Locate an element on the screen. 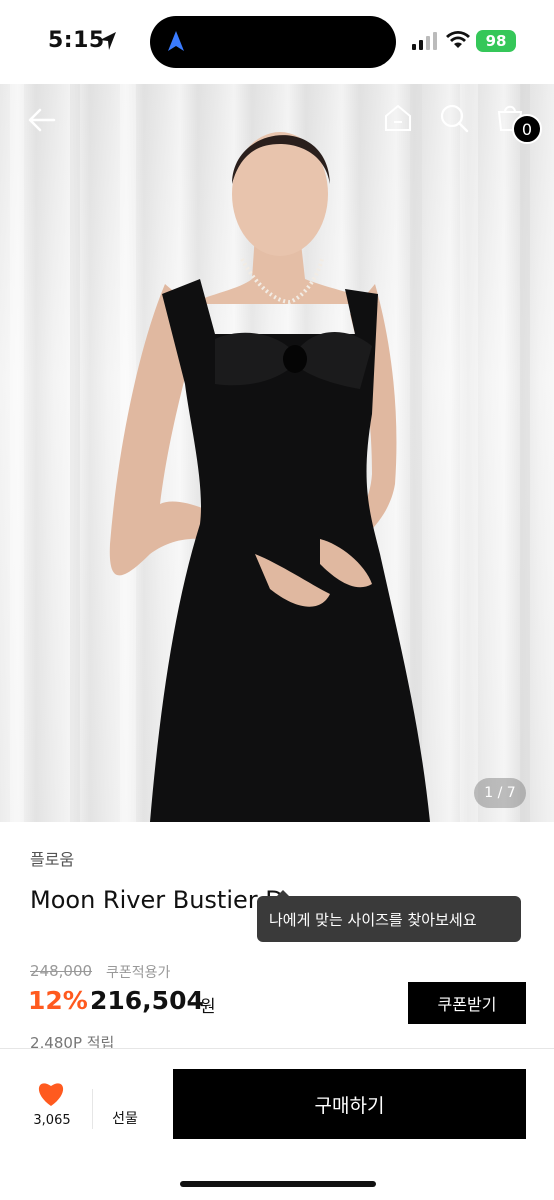 The width and height of the screenshot is (554, 1200). home-icon is located at coordinates (398, 118).